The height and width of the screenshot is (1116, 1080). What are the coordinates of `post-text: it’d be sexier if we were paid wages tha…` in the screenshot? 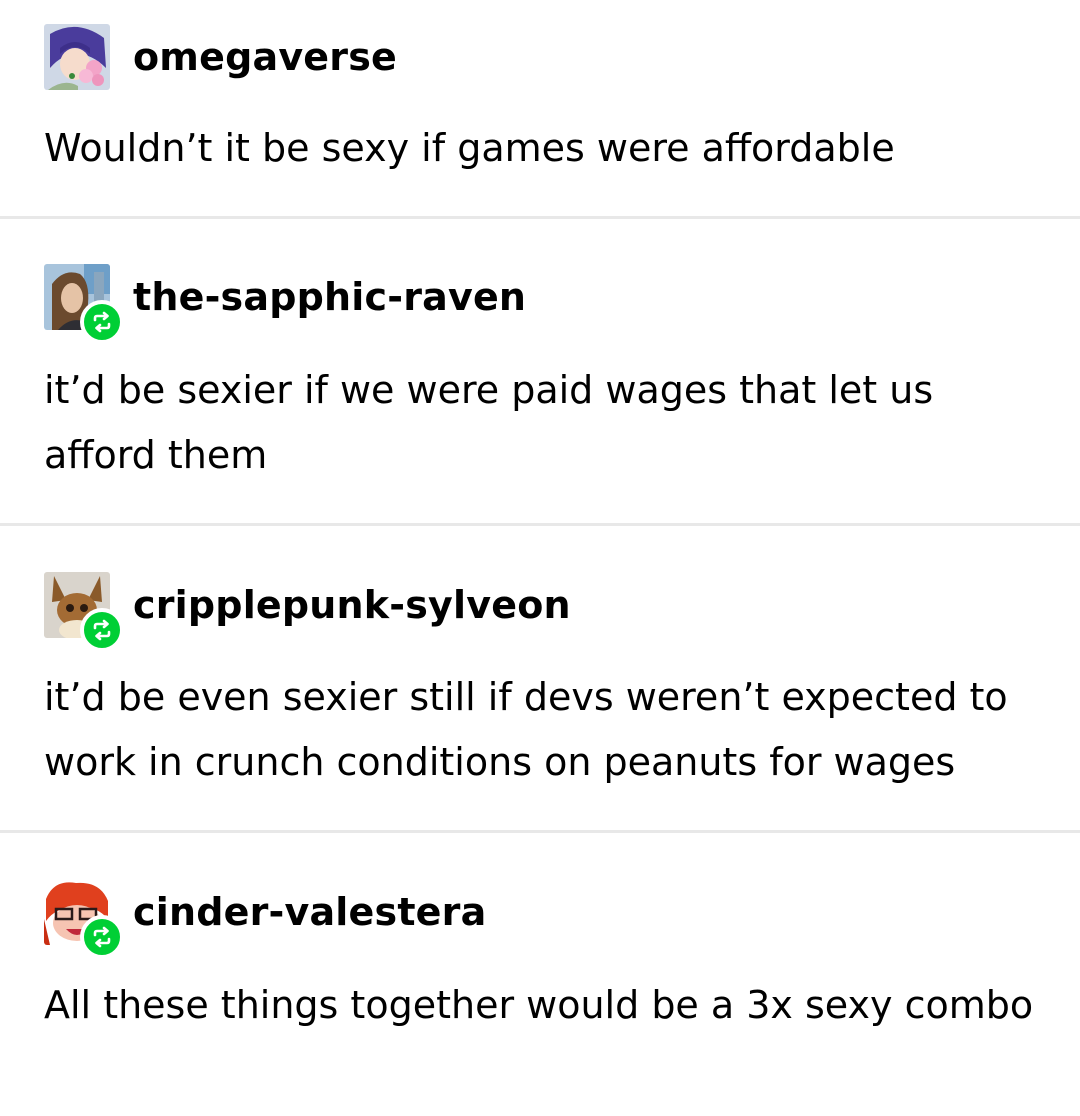 It's located at (489, 422).